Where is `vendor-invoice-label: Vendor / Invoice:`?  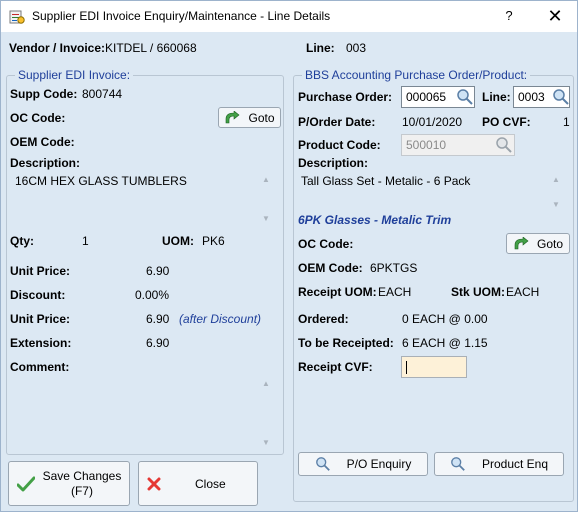 vendor-invoice-label: Vendor / Invoice: is located at coordinates (57, 48).